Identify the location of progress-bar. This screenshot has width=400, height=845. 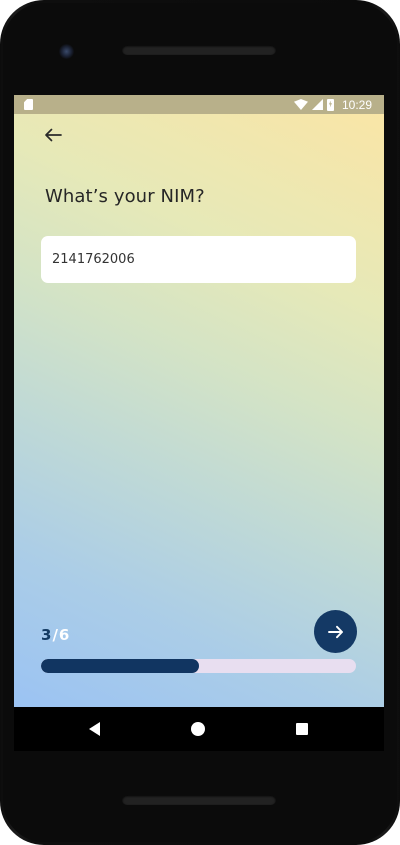
(198, 666).